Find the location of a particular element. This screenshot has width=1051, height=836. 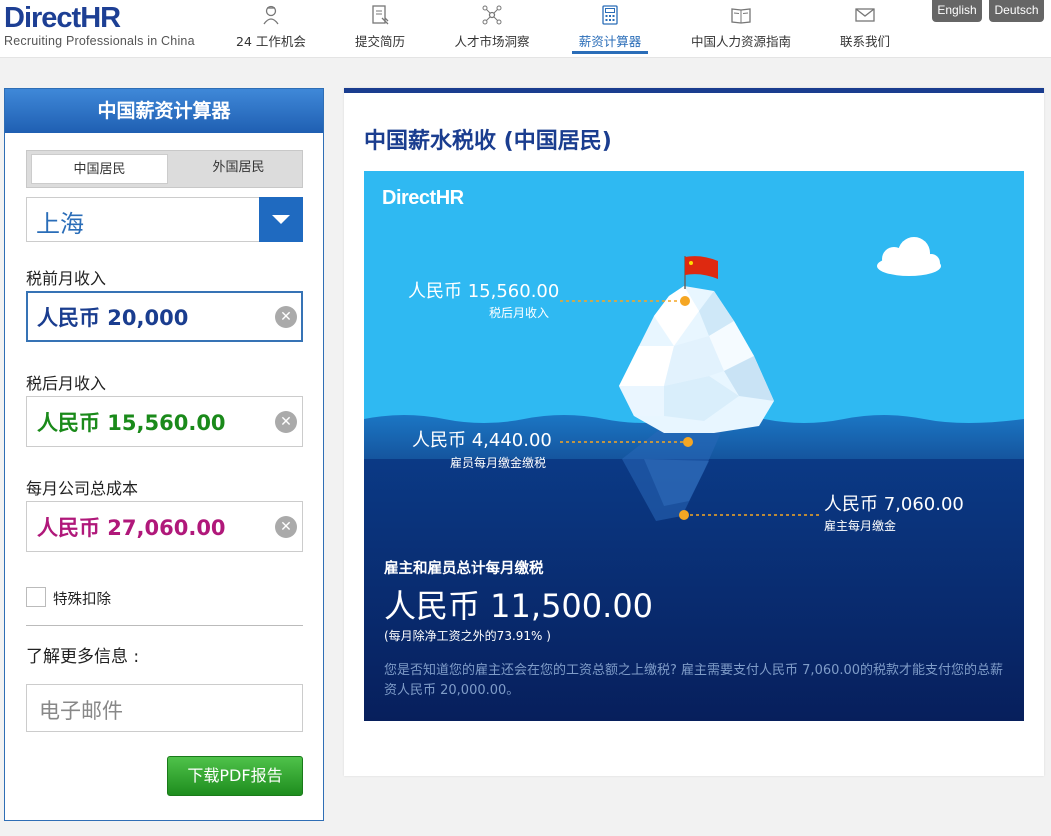

language-deutsch-button: Deutsch is located at coordinates (1016, 11).